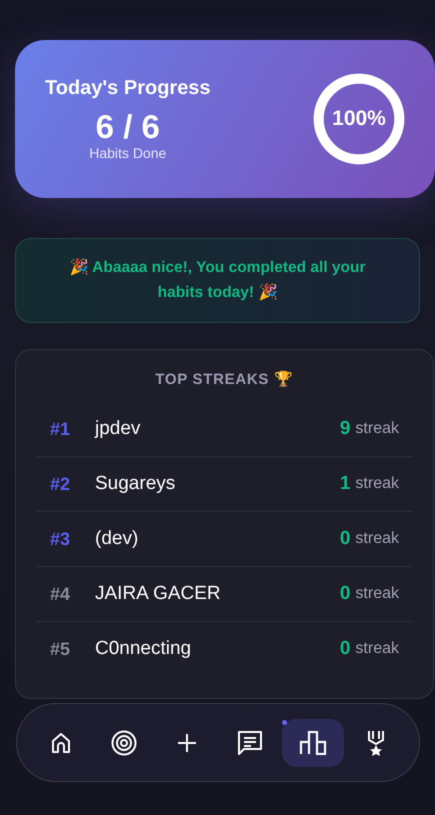 Image resolution: width=435 pixels, height=815 pixels. What do you see at coordinates (187, 743) in the screenshot?
I see `add-icon` at bounding box center [187, 743].